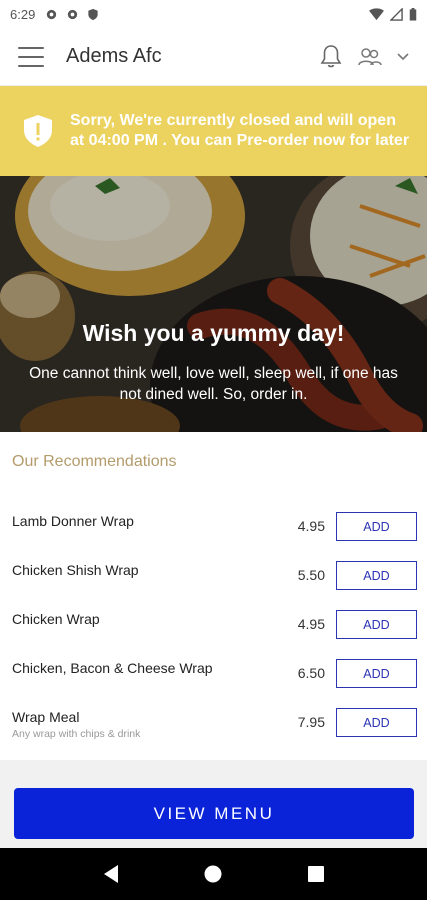 The width and height of the screenshot is (427, 900). Describe the element at coordinates (23, 14) in the screenshot. I see `status-time: 6:29` at that location.